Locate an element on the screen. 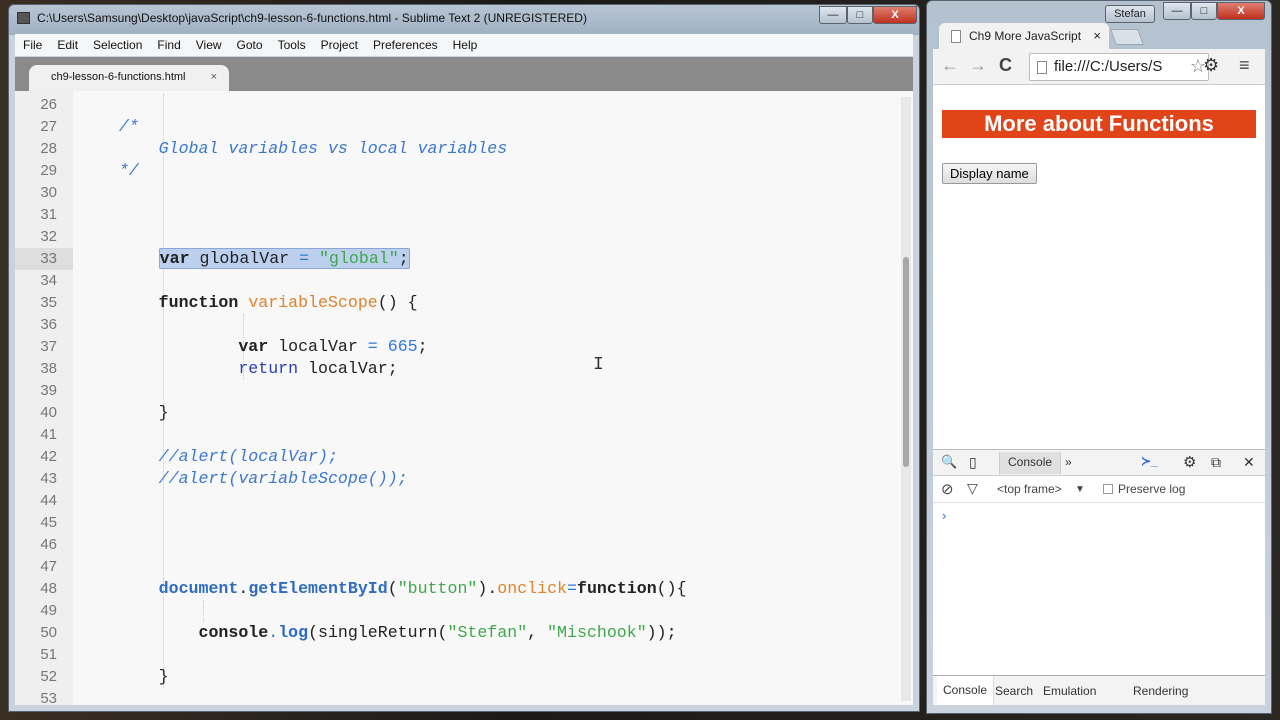 The width and height of the screenshot is (1280, 720). code-line: 26 is located at coordinates (460, 105).